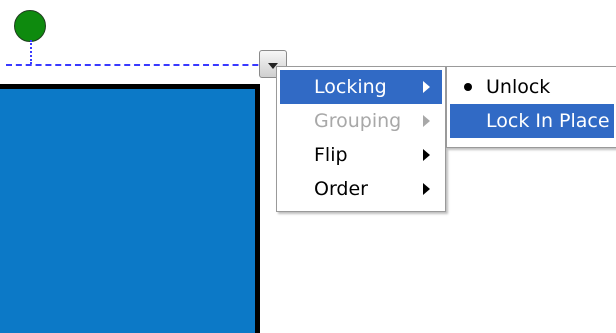 This screenshot has width=616, height=333. I want to click on rotate-stem, so click(31, 52).